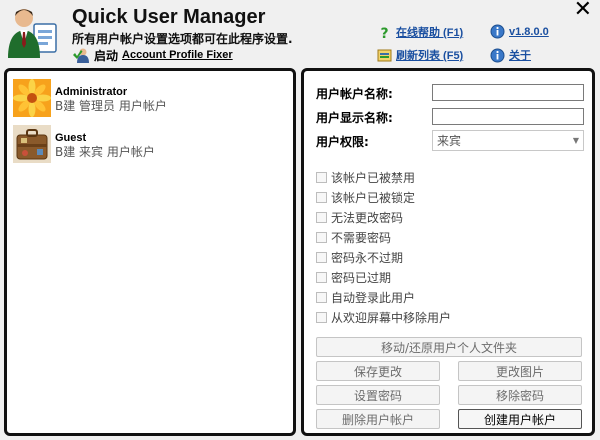  Describe the element at coordinates (520, 419) in the screenshot. I see `create-user-button: 创建用户帐户` at that location.